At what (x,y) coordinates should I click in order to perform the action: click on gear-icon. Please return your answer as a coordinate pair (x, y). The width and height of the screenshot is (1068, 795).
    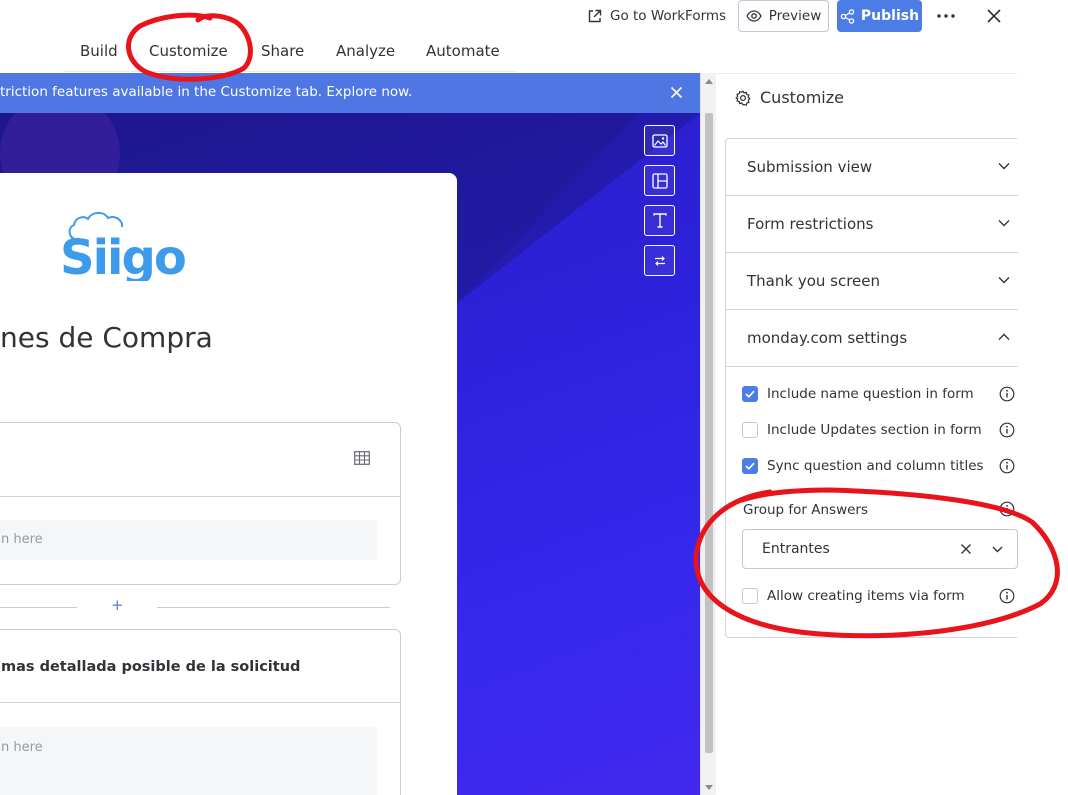
    Looking at the image, I should click on (743, 97).